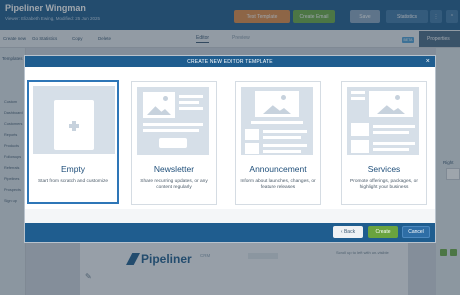 This screenshot has height=295, width=460. I want to click on template-card-empty: Empty Start from scratch and customize, so click(73, 142).